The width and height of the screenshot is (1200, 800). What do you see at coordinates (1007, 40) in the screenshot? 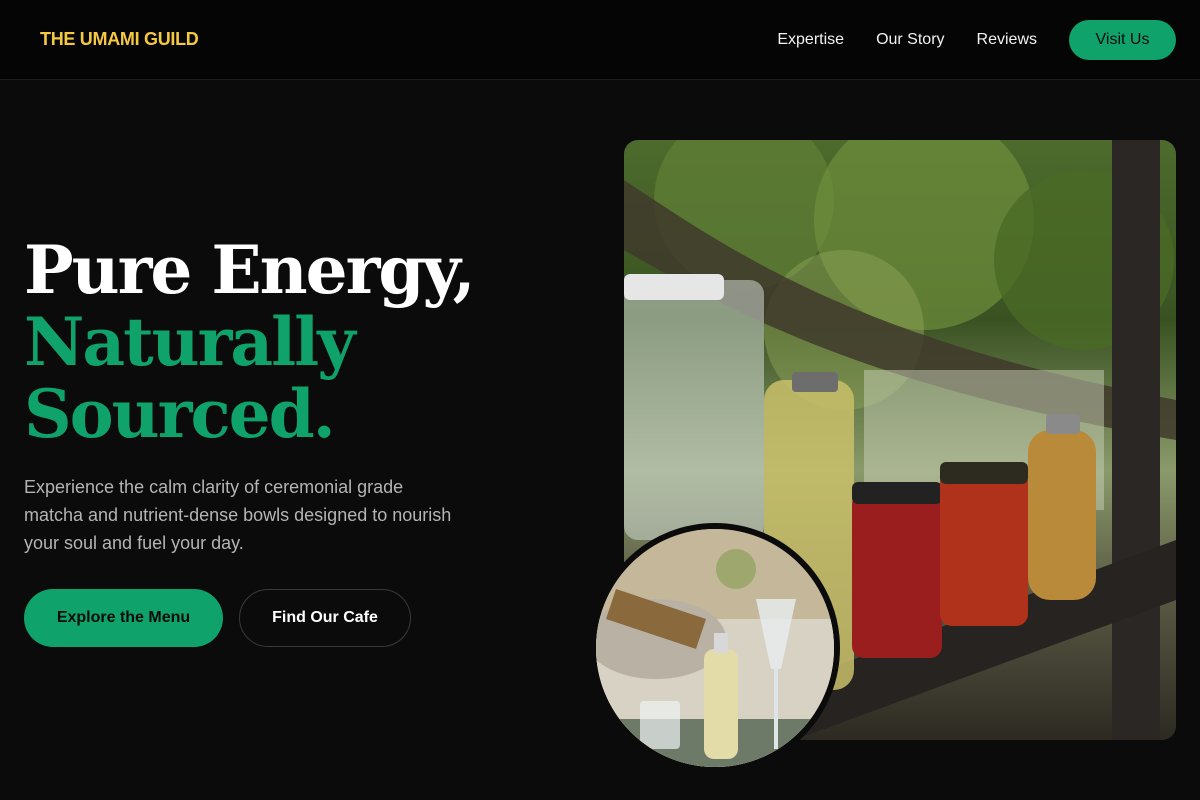
I see `nav-link-reviews: Reviews` at bounding box center [1007, 40].